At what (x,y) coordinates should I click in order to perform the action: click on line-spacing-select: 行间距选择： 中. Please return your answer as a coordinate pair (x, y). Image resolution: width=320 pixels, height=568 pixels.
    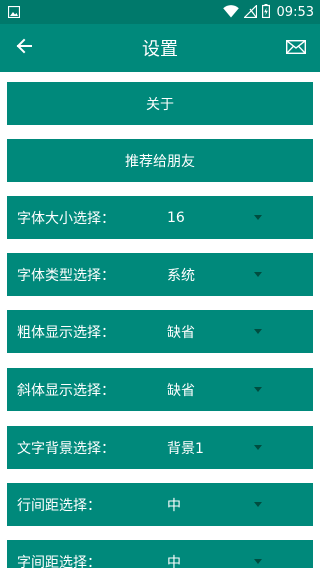
    Looking at the image, I should click on (160, 504).